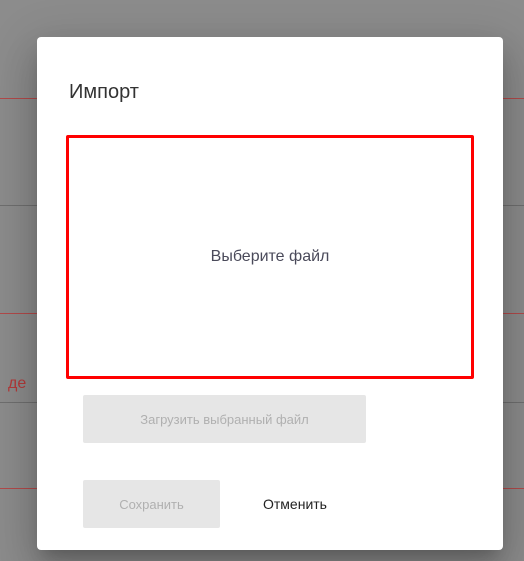 This screenshot has width=524, height=561. I want to click on upload-selected-file-button: Загрузить выбранный файл, so click(224, 419).